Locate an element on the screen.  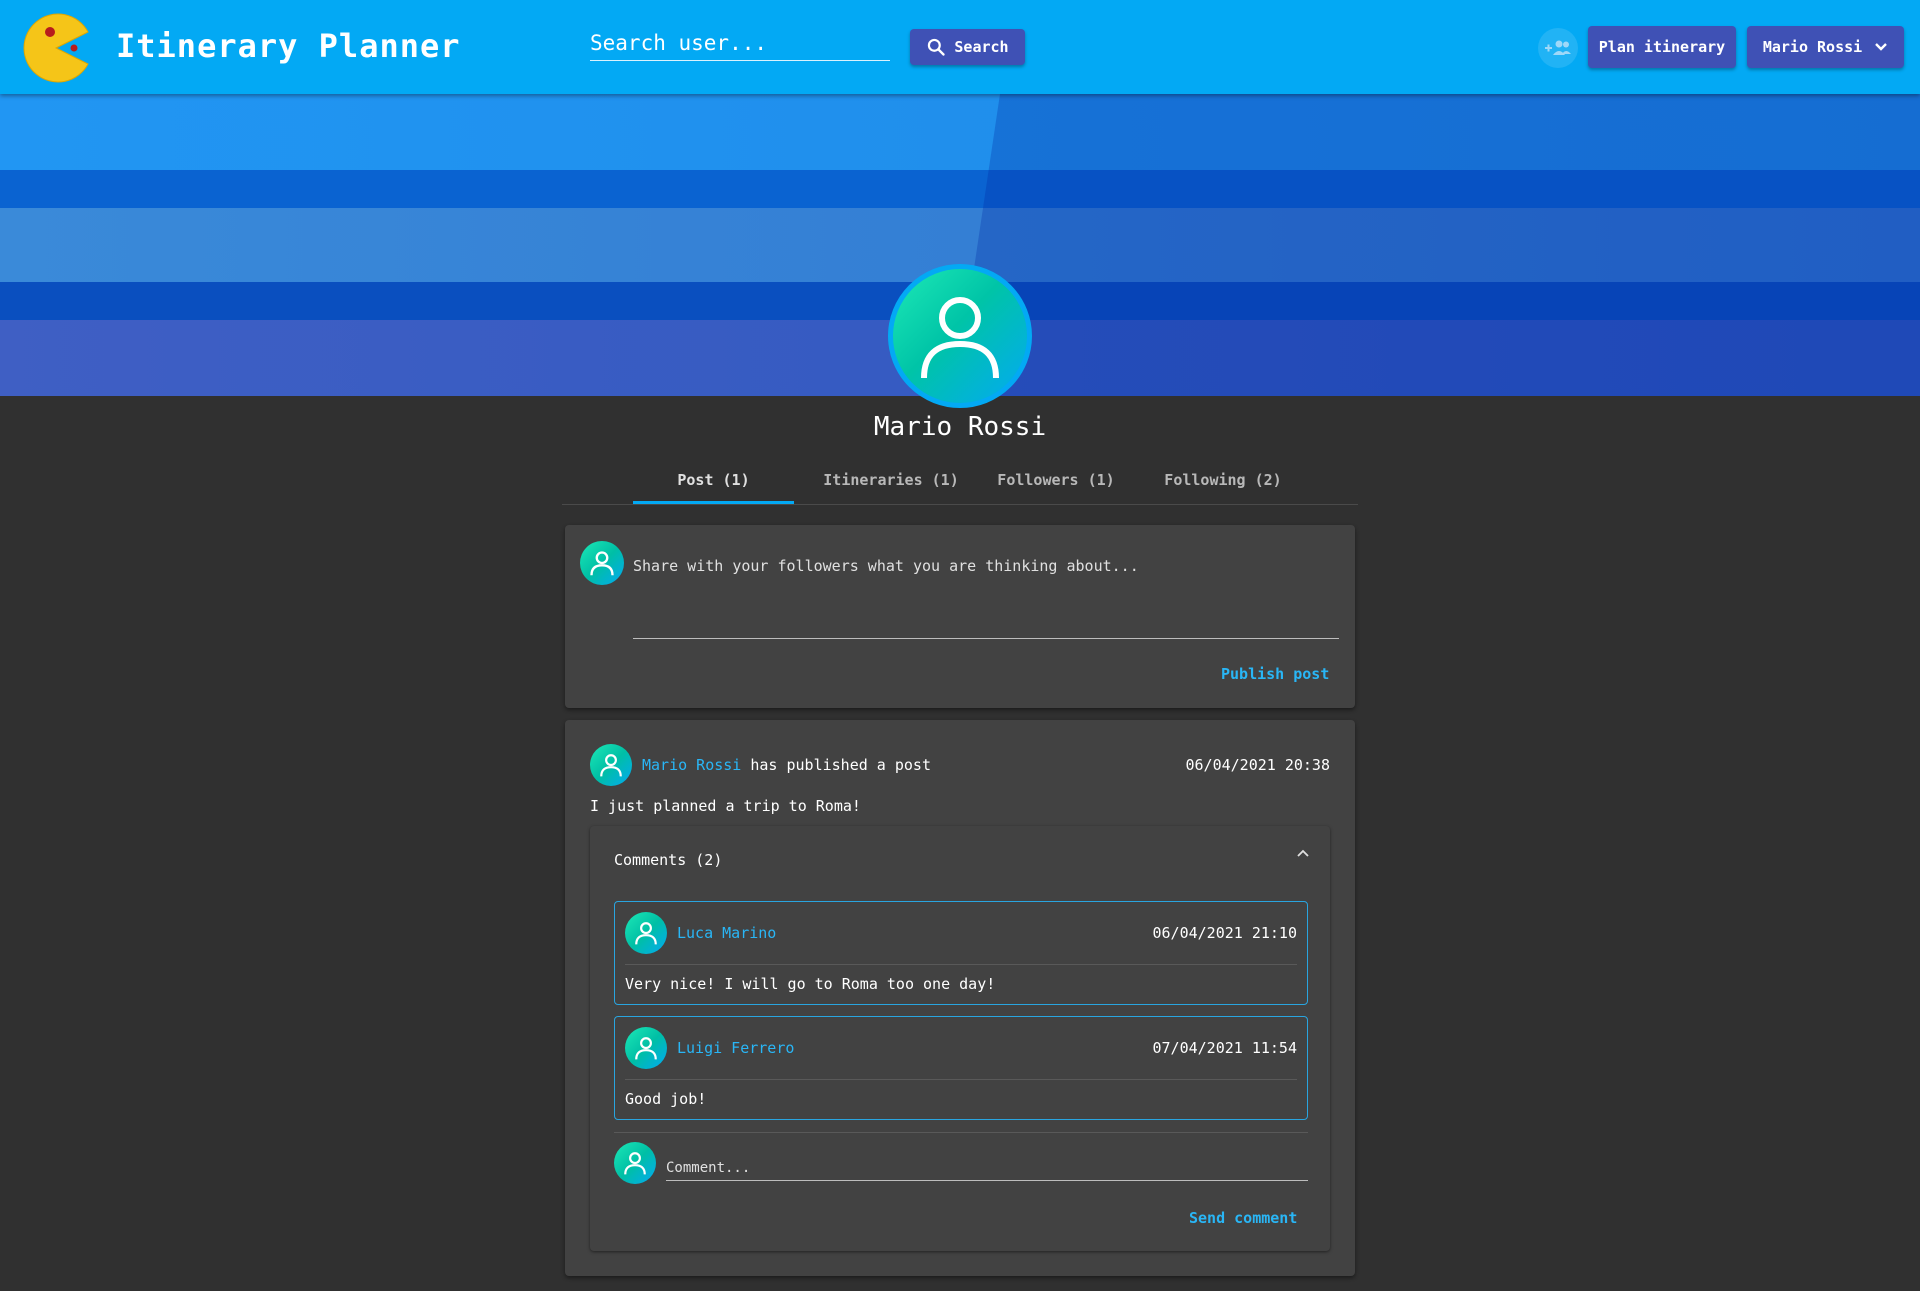
plan-itinerary-label: Plan itinerary is located at coordinates (1662, 47).